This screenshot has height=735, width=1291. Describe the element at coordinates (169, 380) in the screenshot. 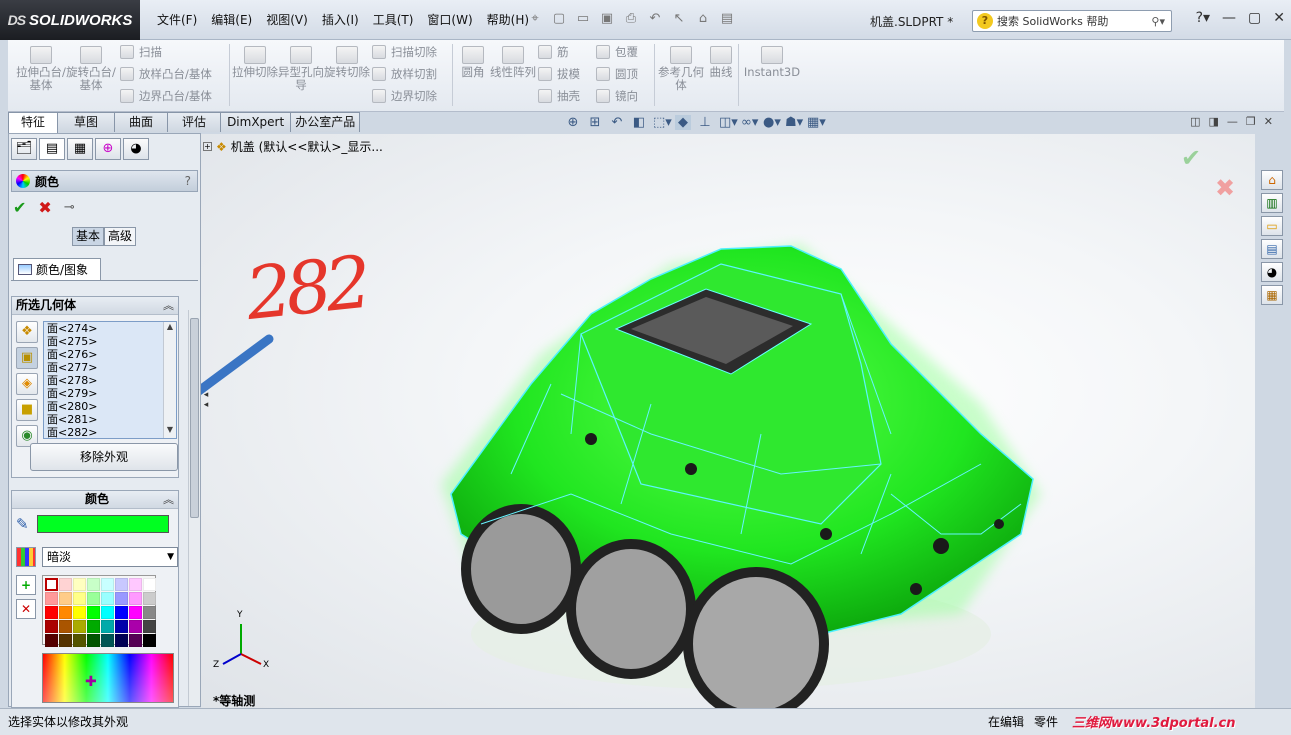

I see `list-scrollbar: ▲ ▼` at that location.